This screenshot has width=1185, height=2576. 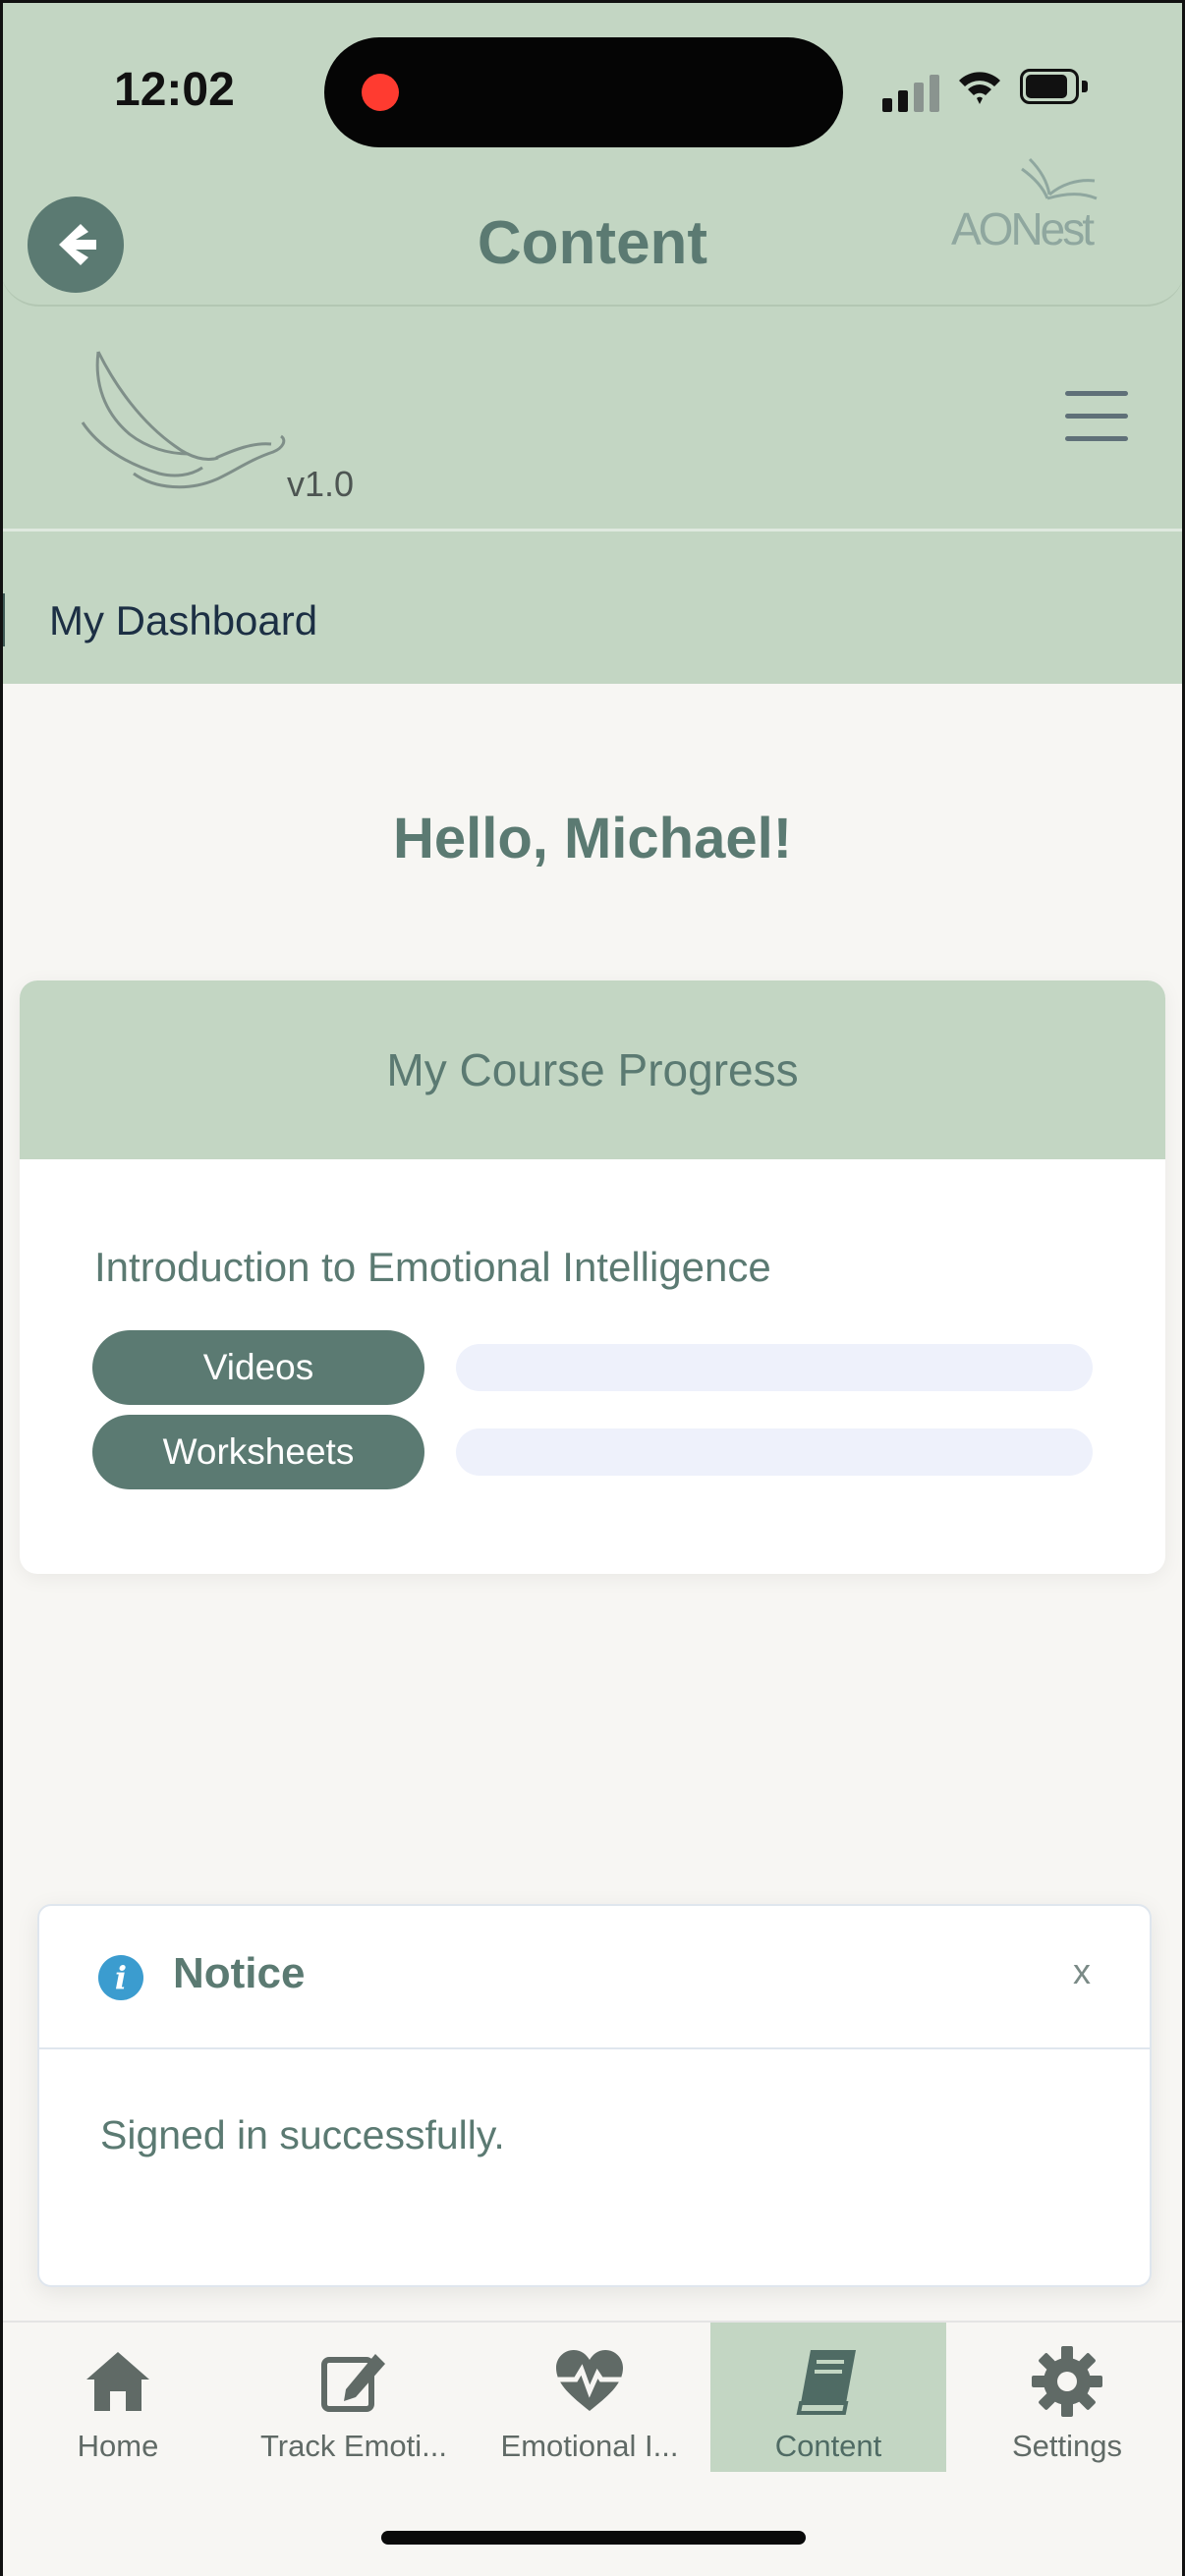 What do you see at coordinates (826, 2382) in the screenshot?
I see `book-icon` at bounding box center [826, 2382].